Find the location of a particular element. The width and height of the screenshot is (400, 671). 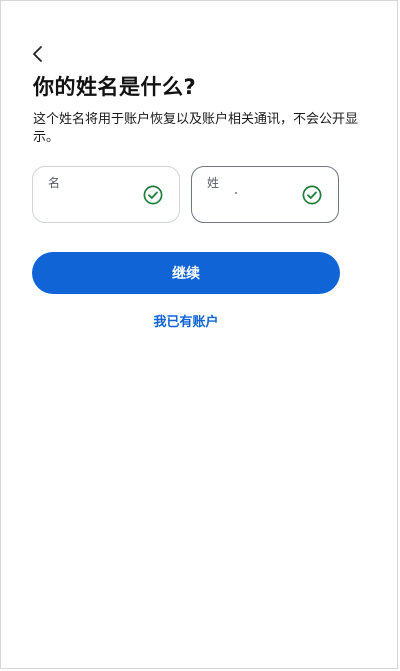

first-name-label: 名 is located at coordinates (54, 183).